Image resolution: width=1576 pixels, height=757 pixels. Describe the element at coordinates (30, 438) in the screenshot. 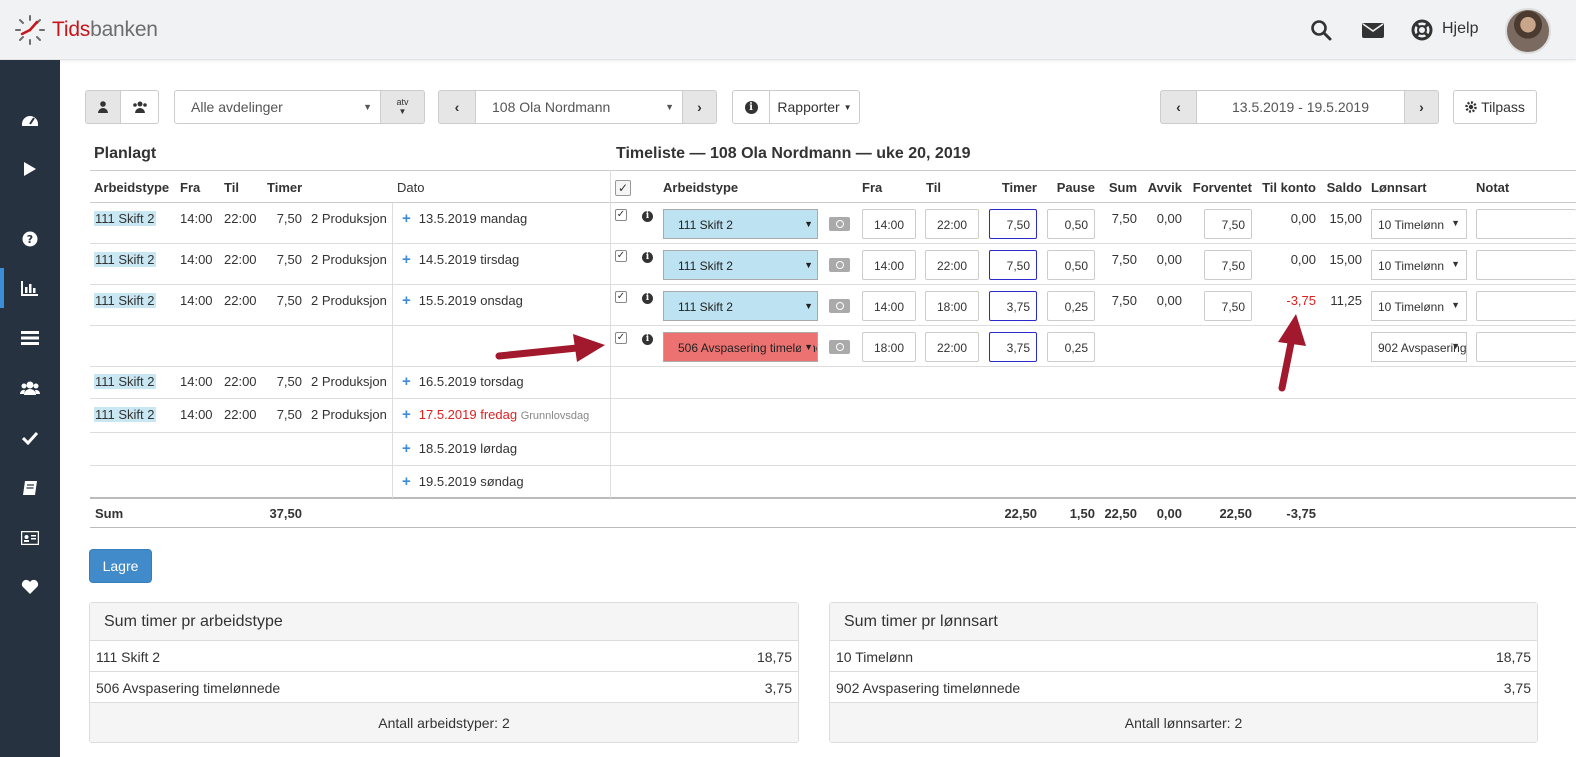

I see `sidebar-item-approve` at that location.